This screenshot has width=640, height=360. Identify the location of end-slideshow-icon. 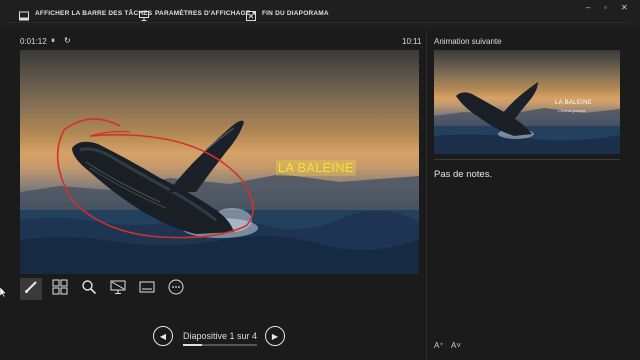
(251, 14).